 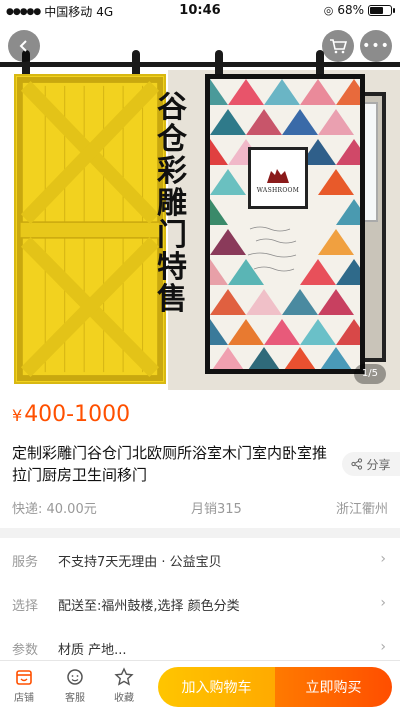 I want to click on row-label: 服务, so click(x=25, y=562).